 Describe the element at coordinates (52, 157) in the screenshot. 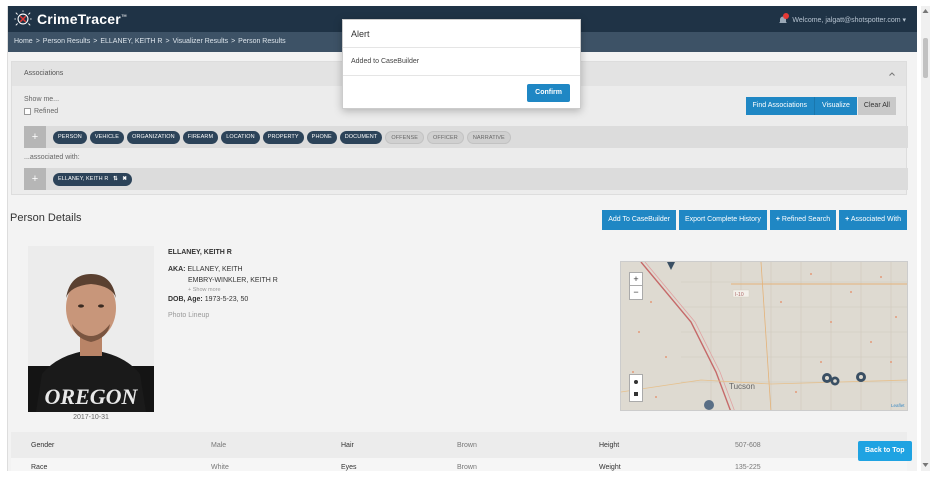

I see `associated-with-label: ...associated with:` at that location.